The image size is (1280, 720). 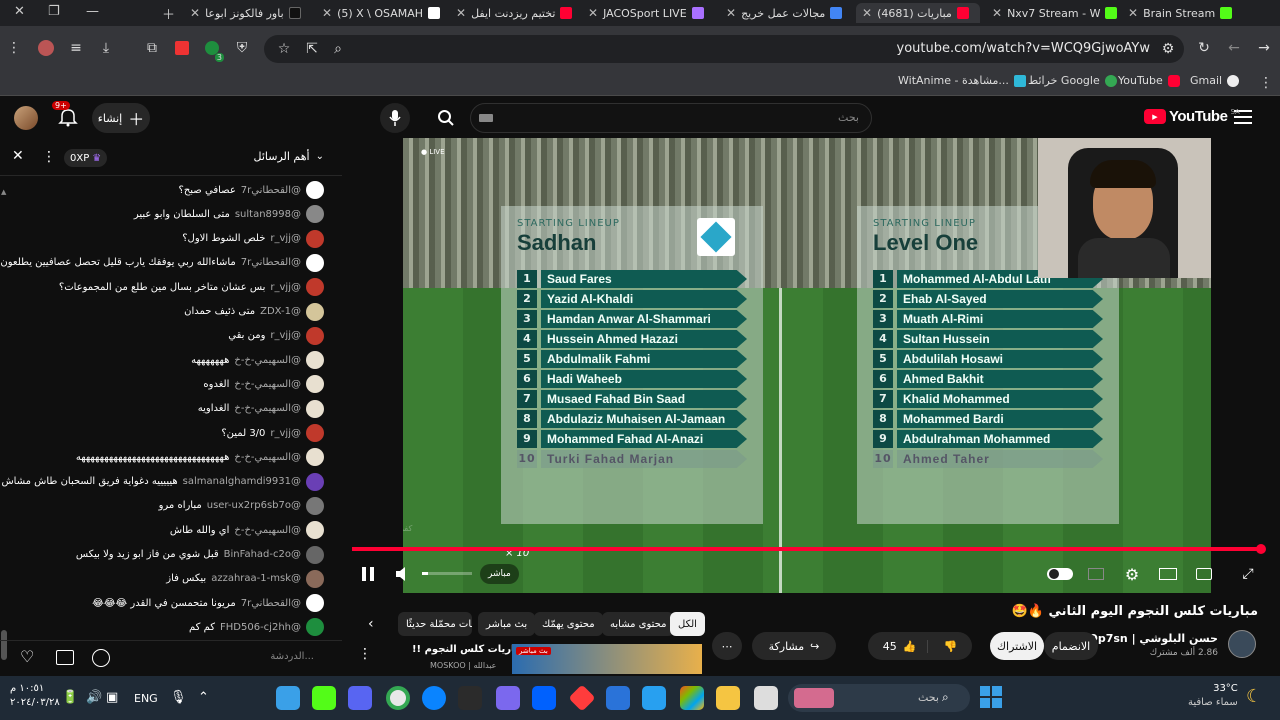 I want to click on autoplay-toggle, so click(x=1060, y=574).